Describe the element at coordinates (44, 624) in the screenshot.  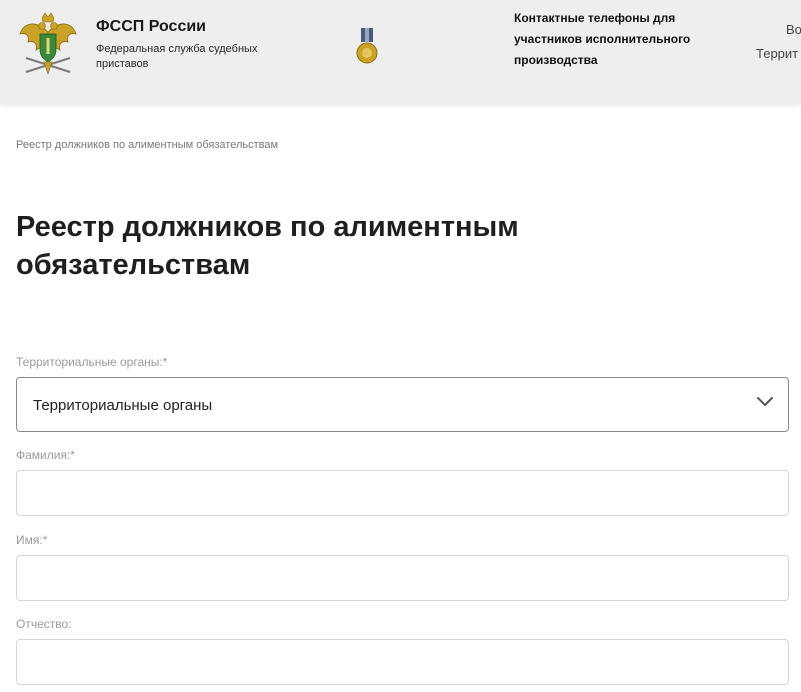
I see `patronymic-label: Отчество:` at that location.